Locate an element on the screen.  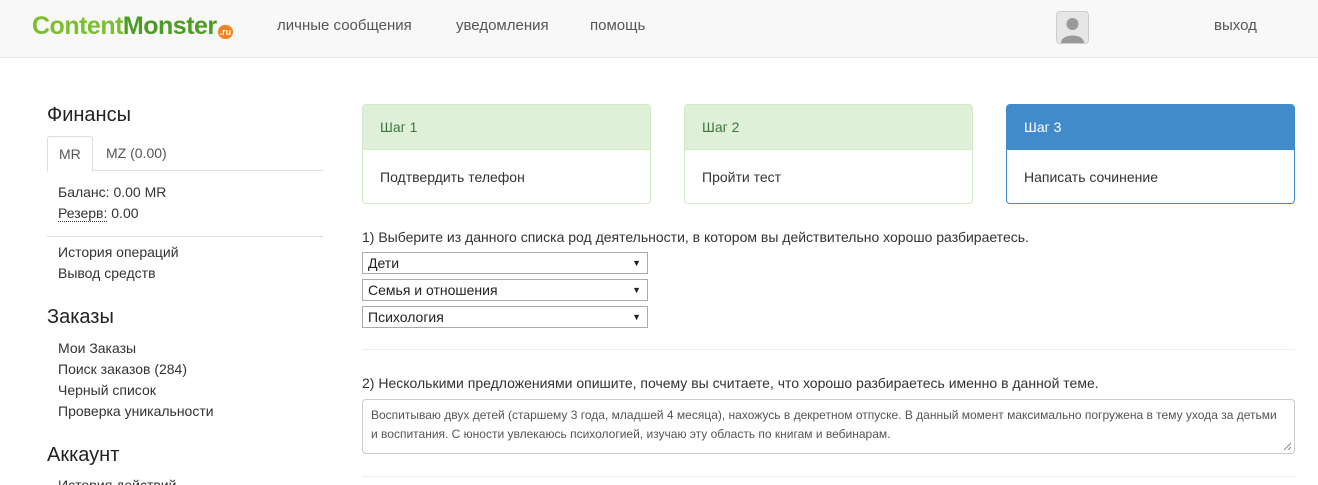
logout-link: выход is located at coordinates (1235, 25).